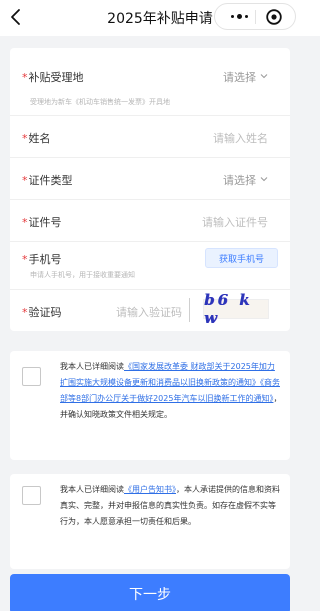 This screenshot has height=611, width=320. Describe the element at coordinates (235, 222) in the screenshot. I see `id-number-input: 请输入证件号` at that location.